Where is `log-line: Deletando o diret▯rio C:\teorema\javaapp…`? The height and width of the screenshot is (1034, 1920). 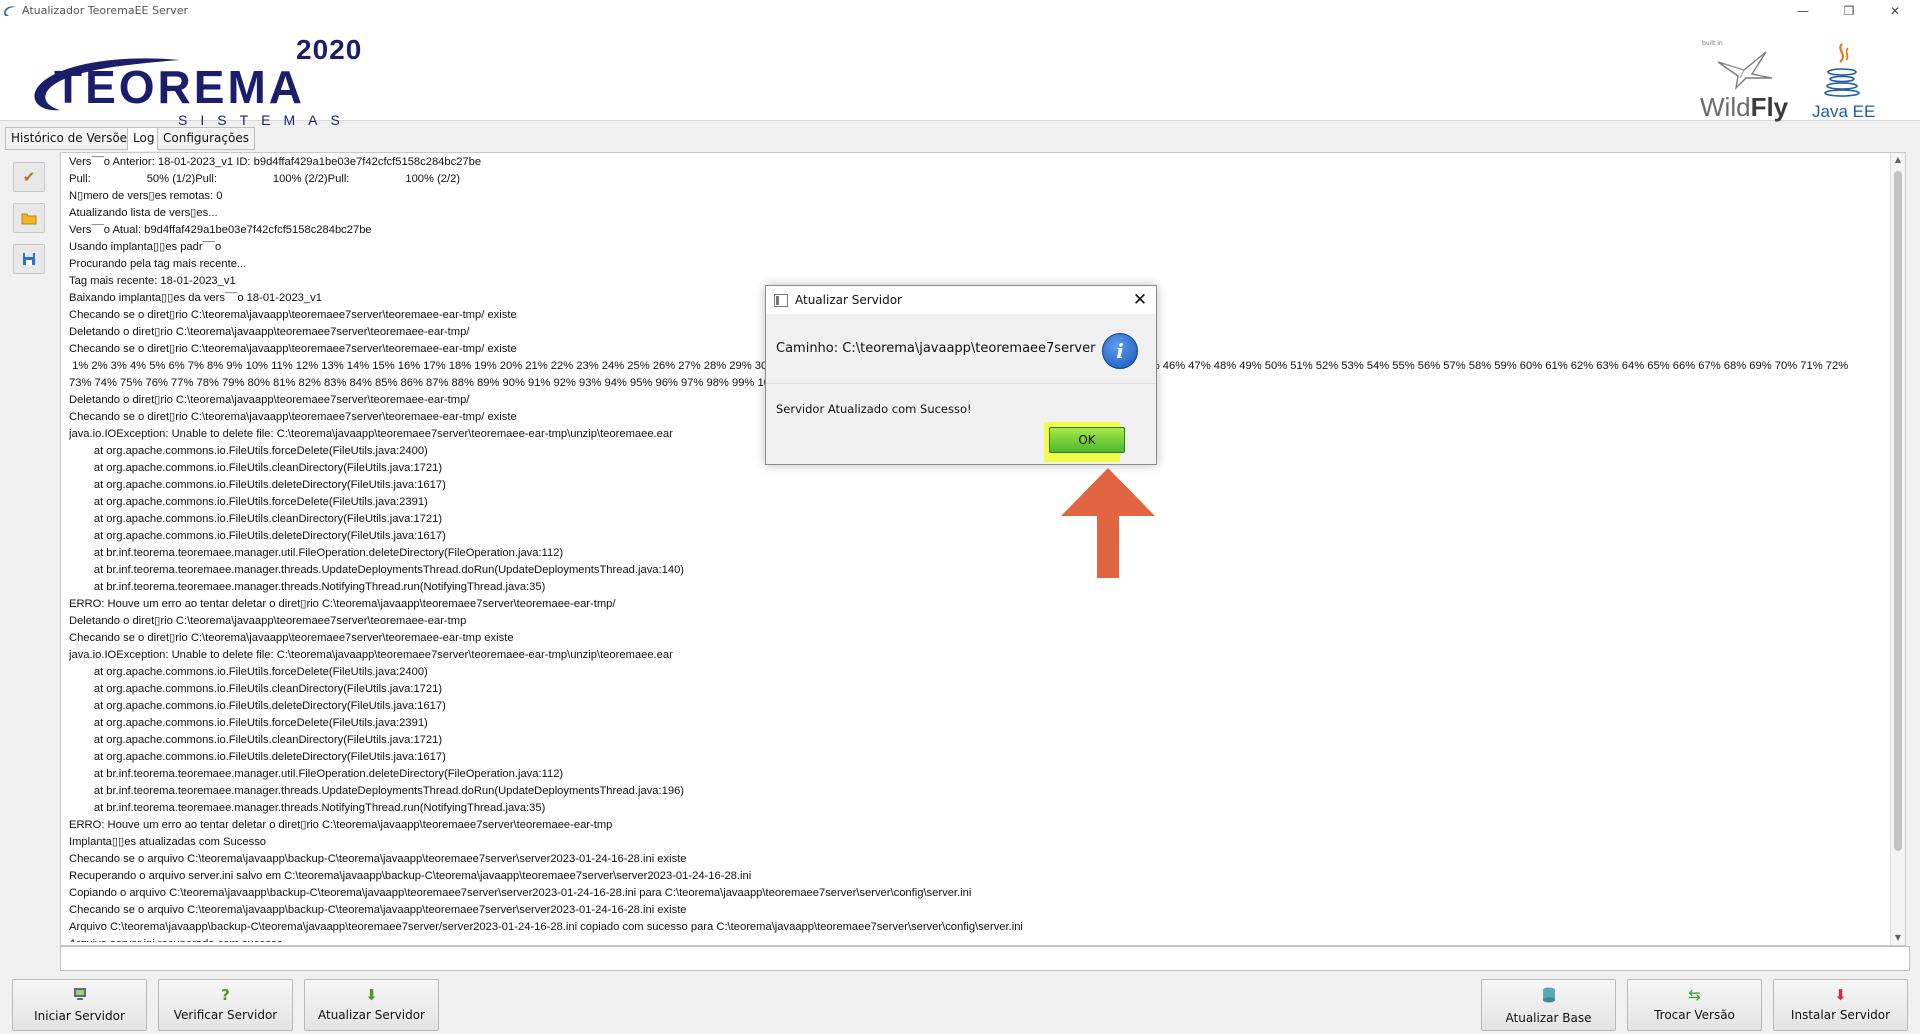
log-line: Deletando o diret▯rio C:\teorema\javaapp… is located at coordinates (268, 621).